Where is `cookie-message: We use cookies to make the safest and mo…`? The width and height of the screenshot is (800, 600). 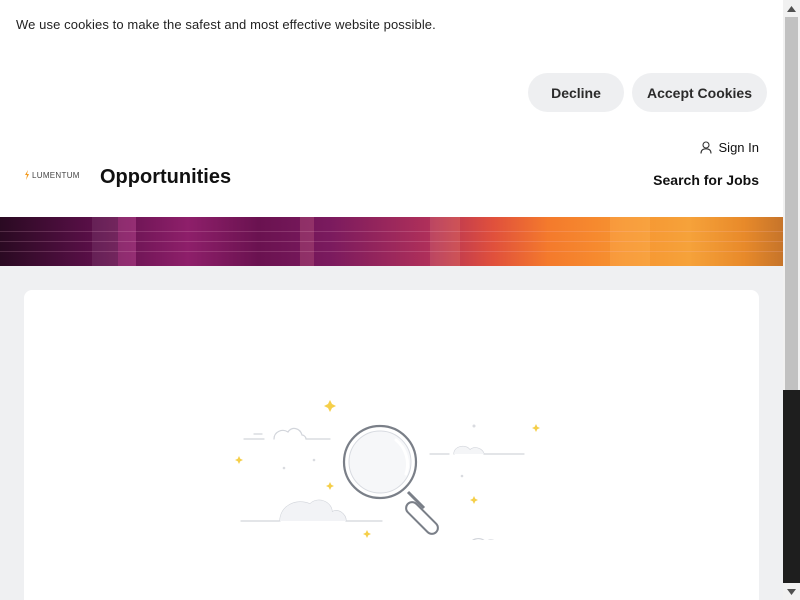 cookie-message: We use cookies to make the safest and mo… is located at coordinates (226, 24).